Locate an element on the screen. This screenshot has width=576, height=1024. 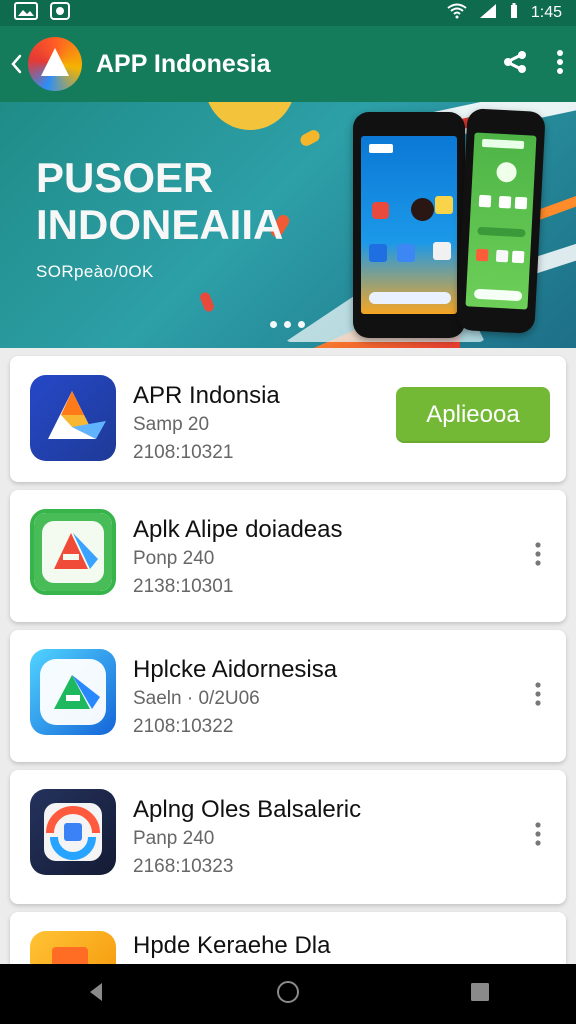
app-code: 2138:10301 is located at coordinates (183, 586).